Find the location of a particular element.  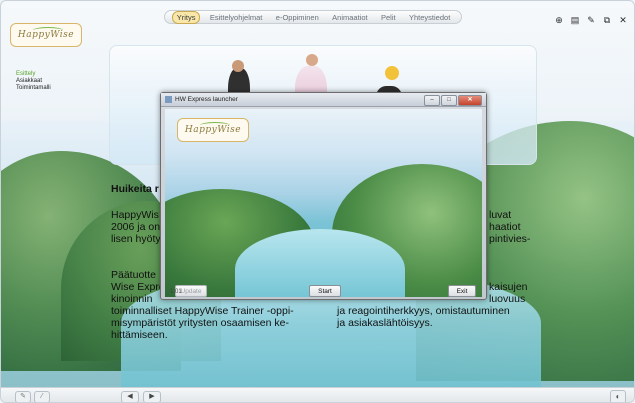

version-label: 1.01 is located at coordinates (176, 292).